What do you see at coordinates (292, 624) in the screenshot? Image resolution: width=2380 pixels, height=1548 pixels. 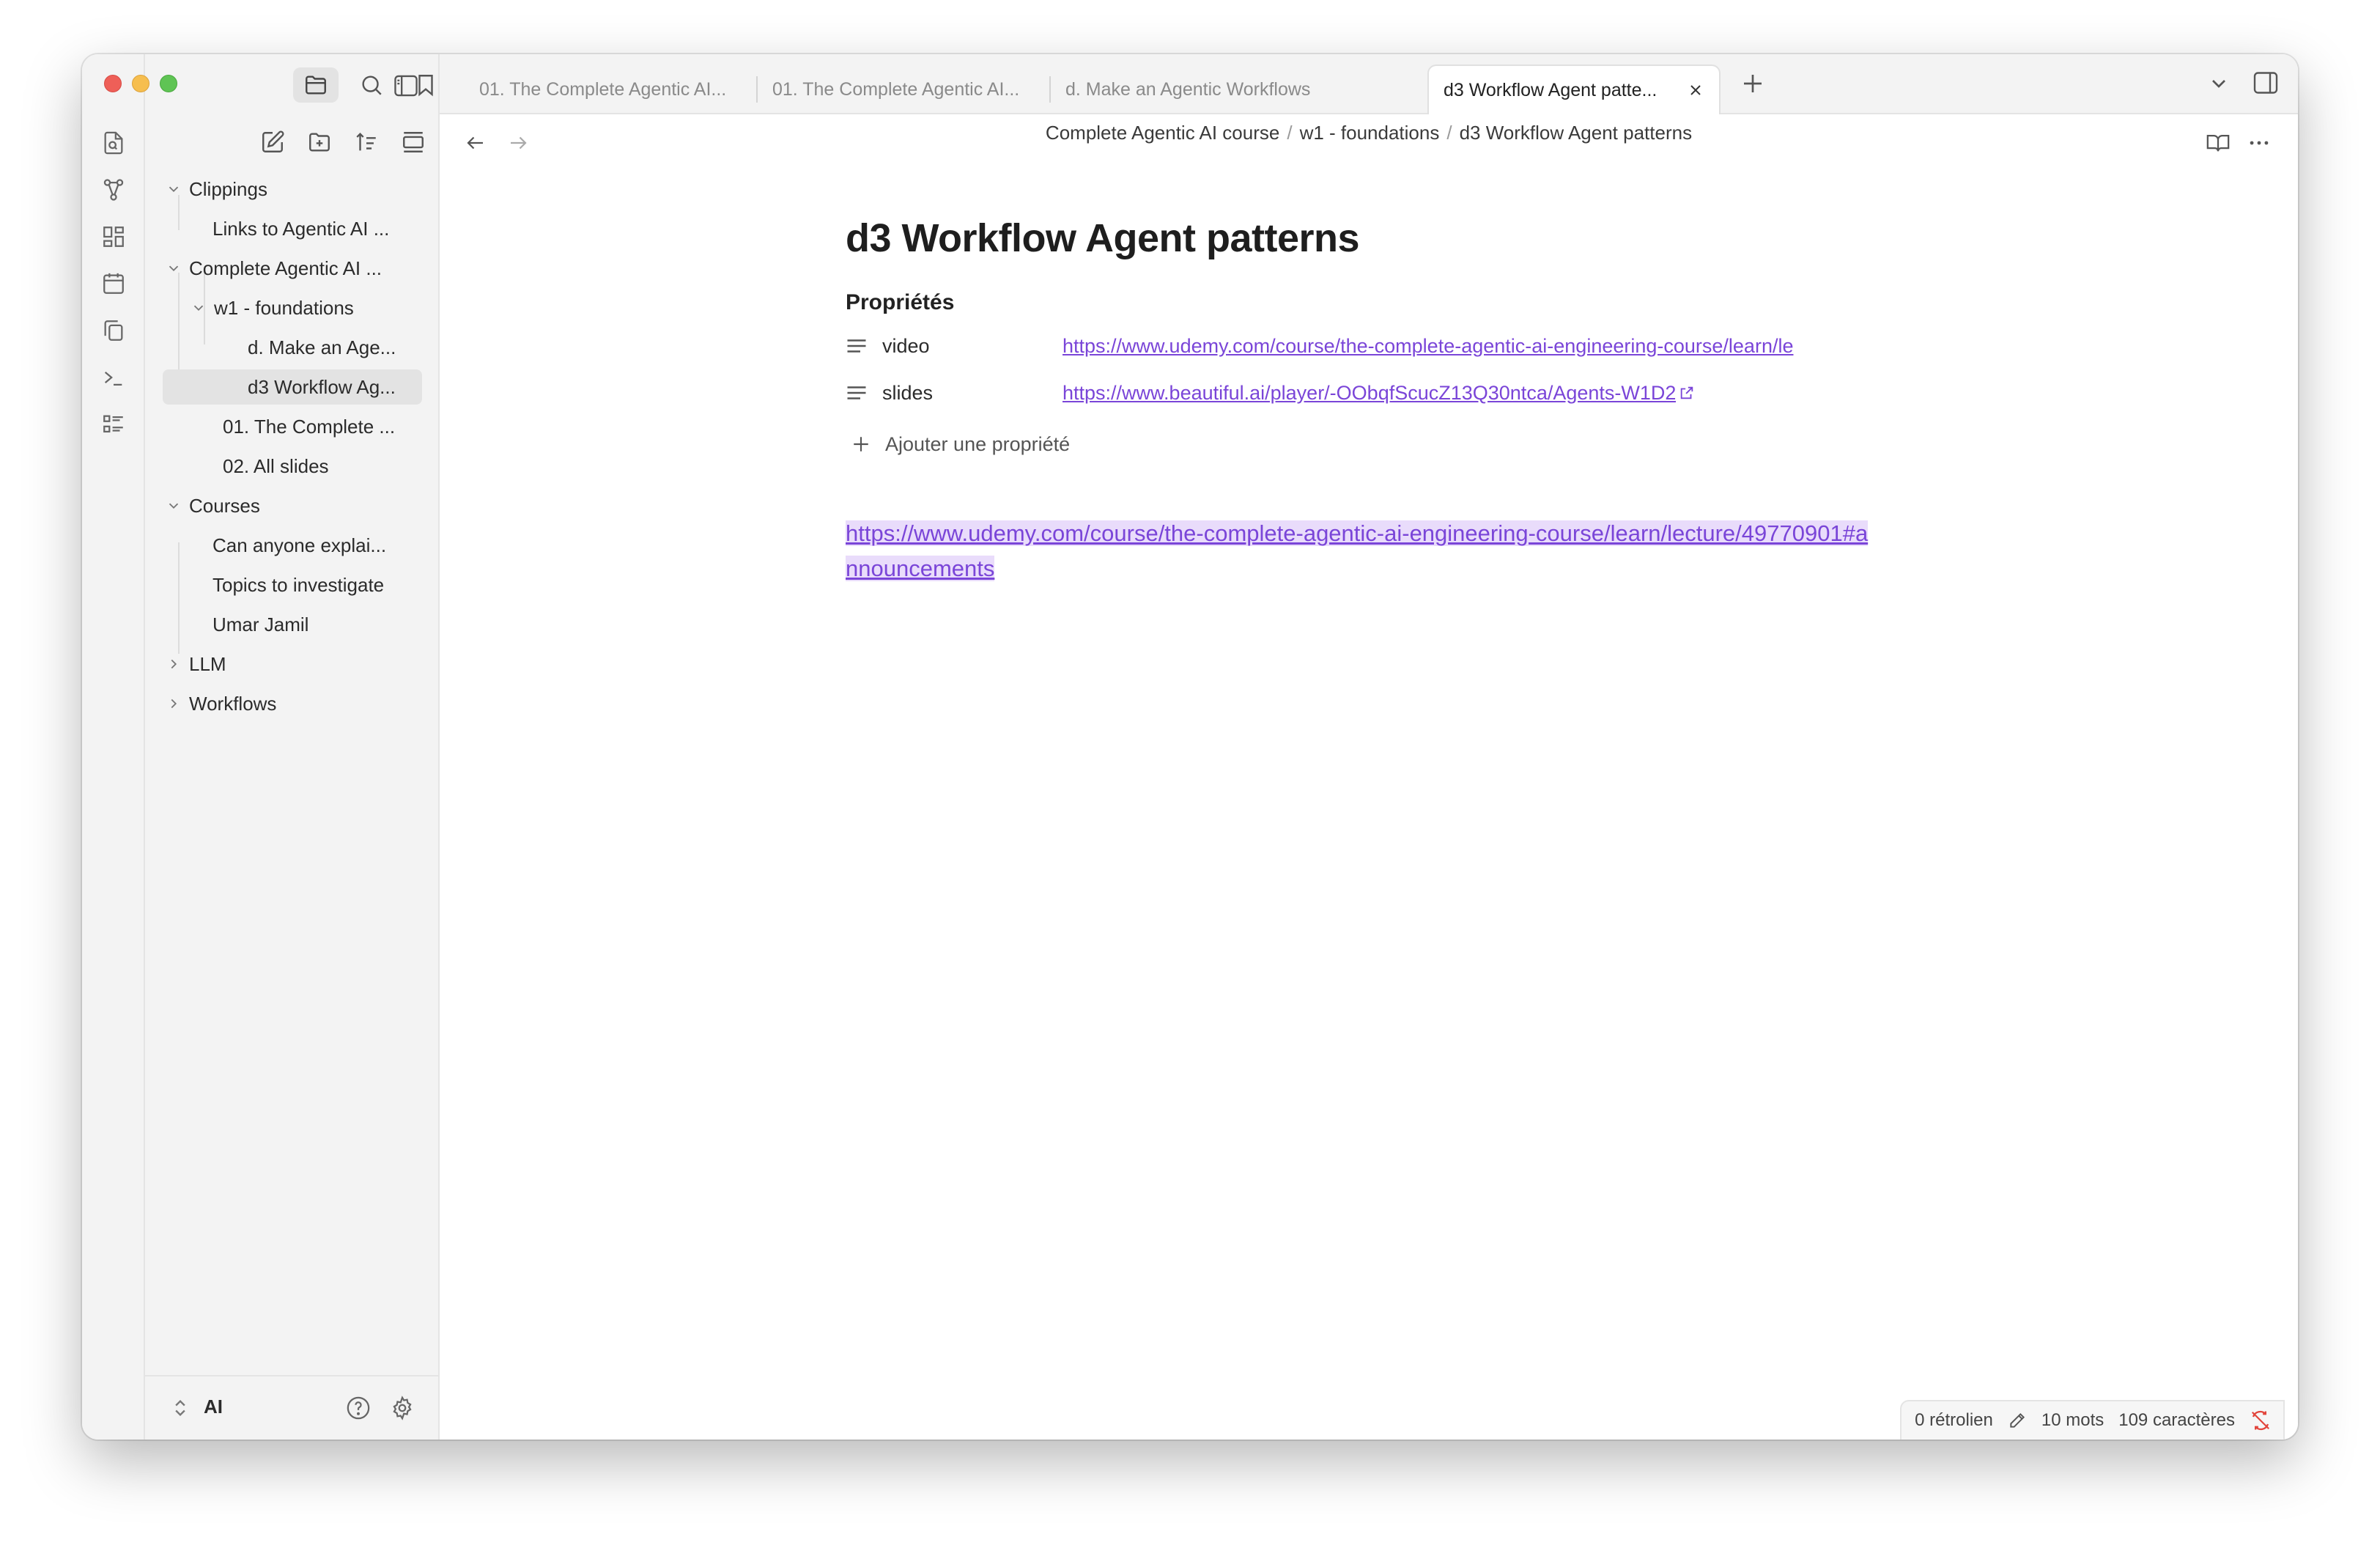 I see `tree-file: Umar Jamil` at bounding box center [292, 624].